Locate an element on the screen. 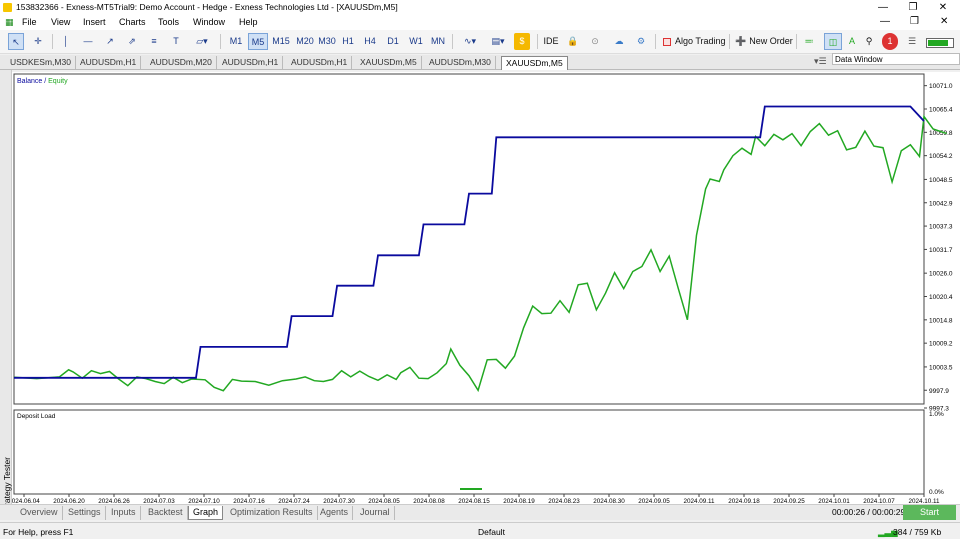 This screenshot has width=960, height=539. start-button: Start is located at coordinates (929, 512).